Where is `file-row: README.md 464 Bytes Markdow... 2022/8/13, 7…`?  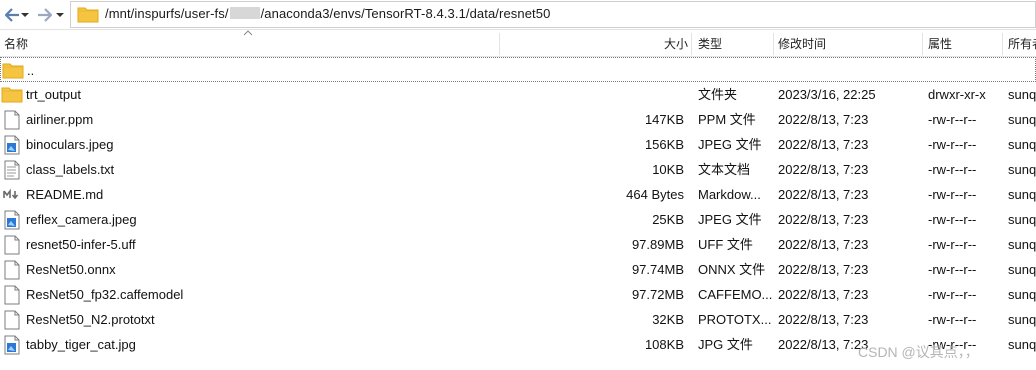 file-row: README.md 464 Bytes Markdow... 2022/8/13, 7… is located at coordinates (518, 194).